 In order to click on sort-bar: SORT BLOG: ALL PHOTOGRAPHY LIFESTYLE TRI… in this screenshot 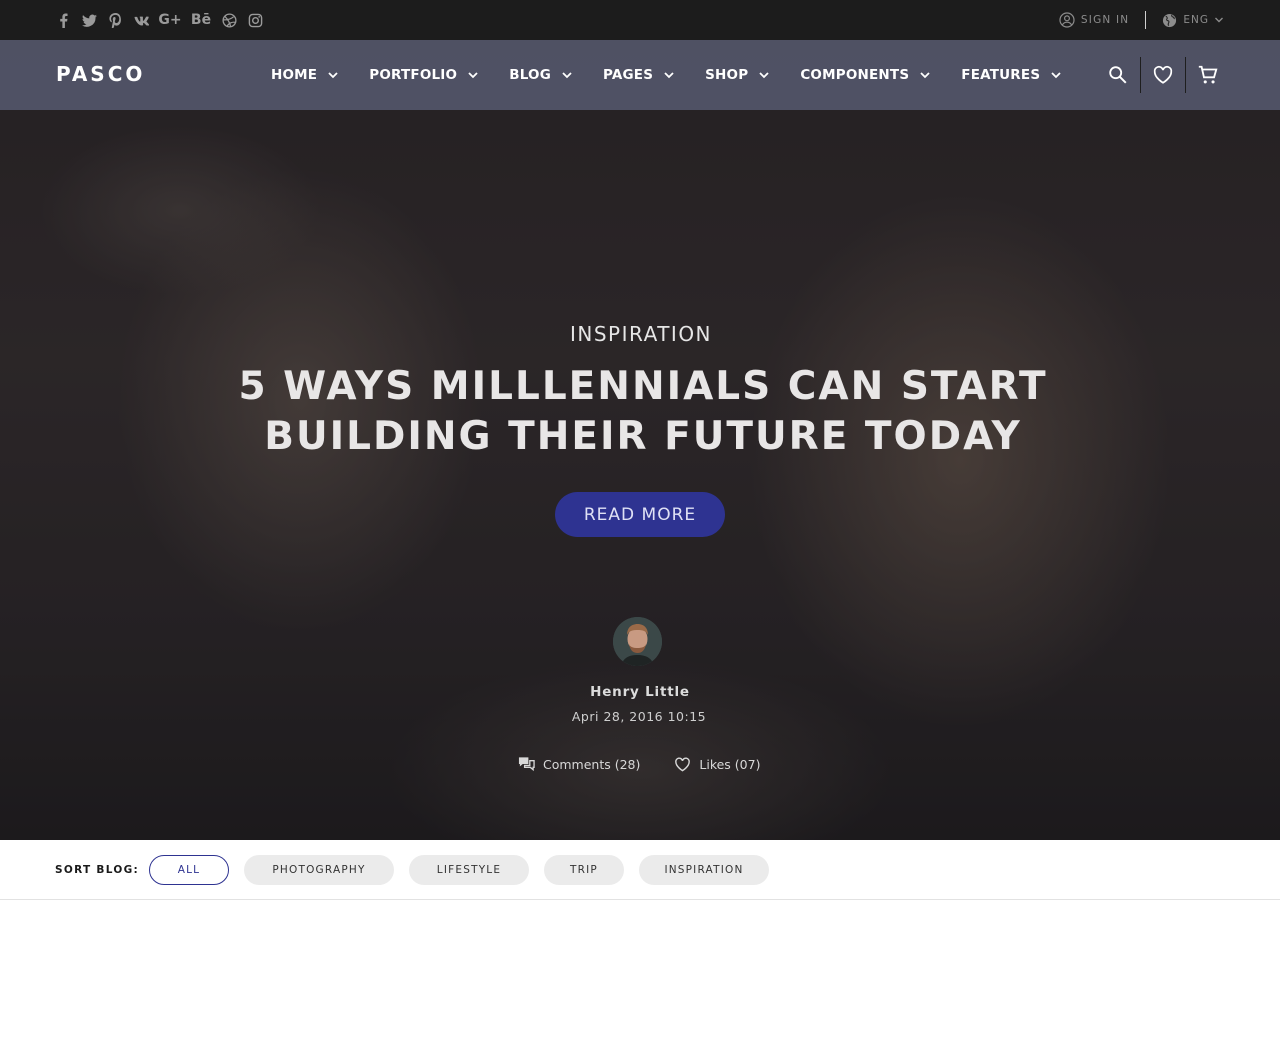, I will do `click(640, 870)`.